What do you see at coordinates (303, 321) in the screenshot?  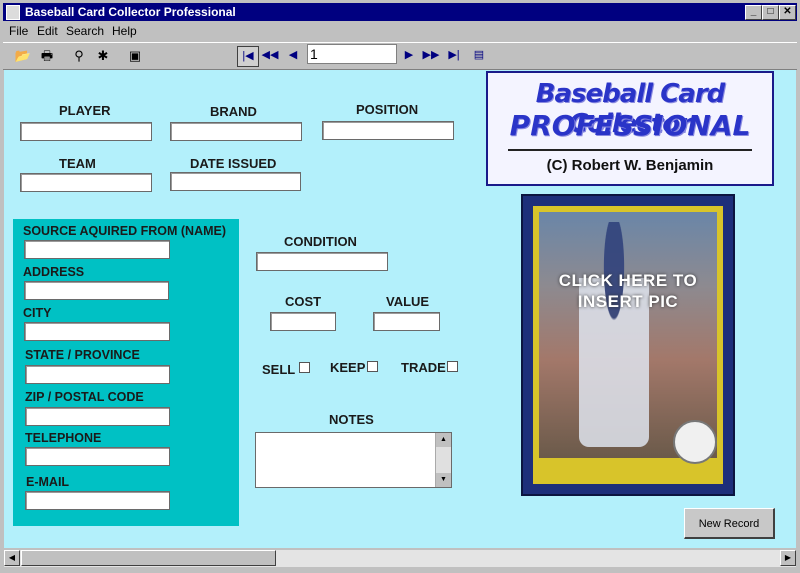 I see `cost-field` at bounding box center [303, 321].